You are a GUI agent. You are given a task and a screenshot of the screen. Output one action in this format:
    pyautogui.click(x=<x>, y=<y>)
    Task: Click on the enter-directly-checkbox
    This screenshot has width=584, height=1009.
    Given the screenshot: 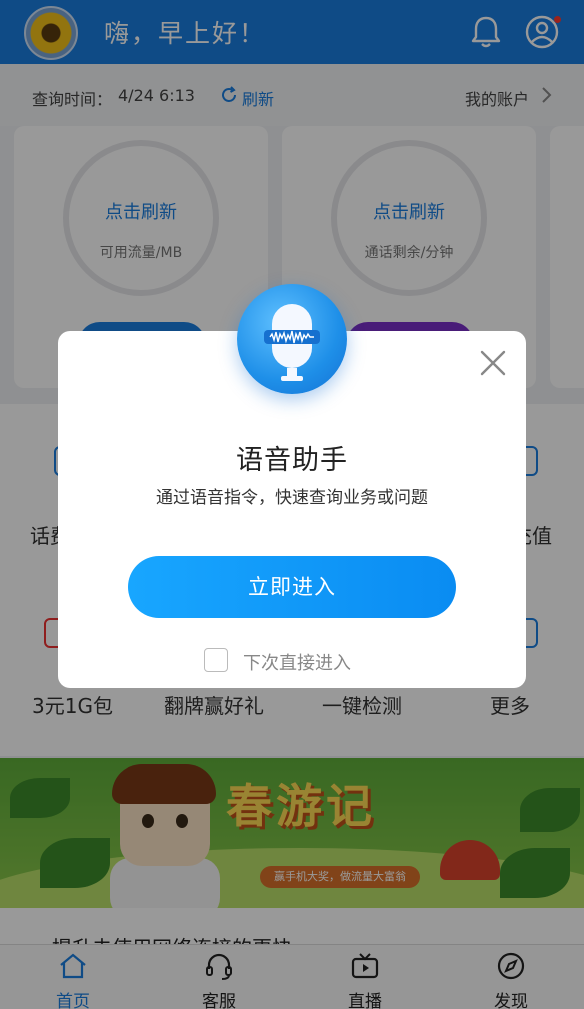 What is the action you would take?
    pyautogui.click(x=216, y=660)
    